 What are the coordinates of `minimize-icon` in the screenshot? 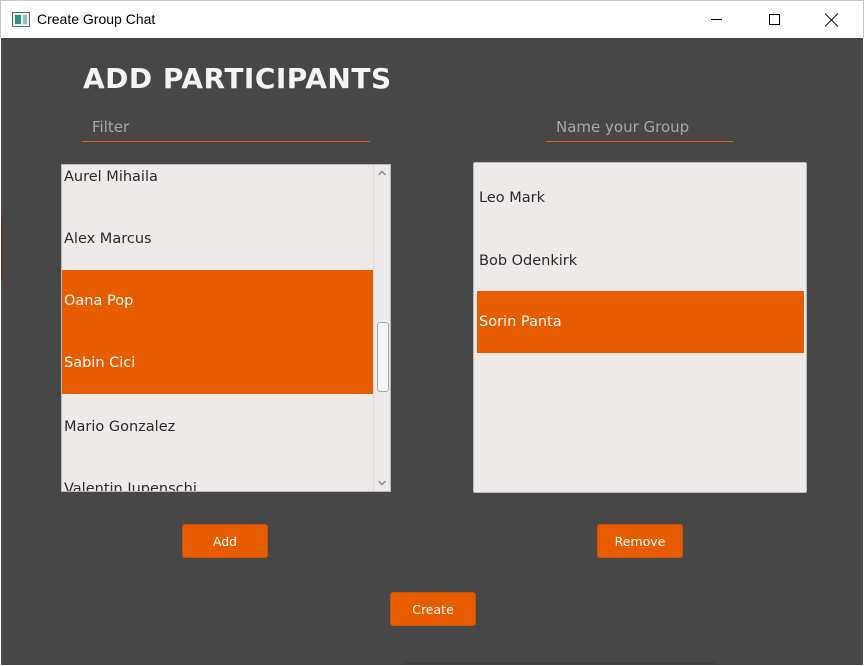 It's located at (716, 19).